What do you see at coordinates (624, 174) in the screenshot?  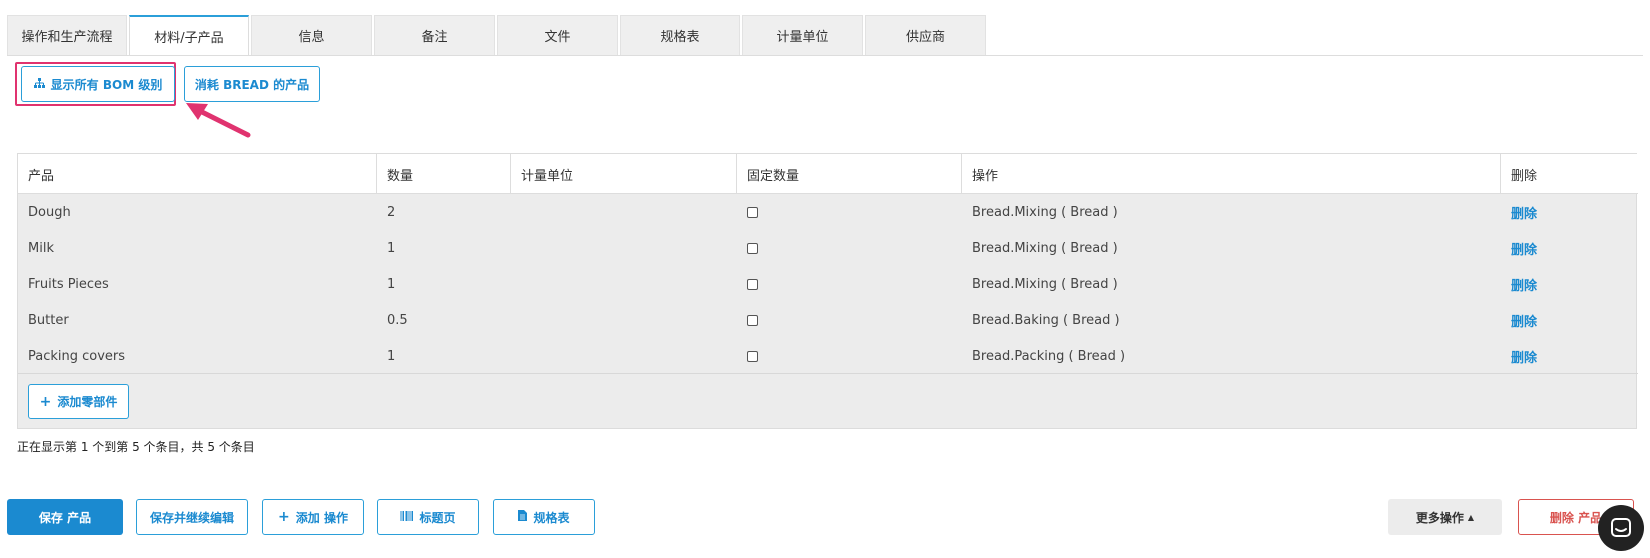 I see `header-unit: 计量单位` at bounding box center [624, 174].